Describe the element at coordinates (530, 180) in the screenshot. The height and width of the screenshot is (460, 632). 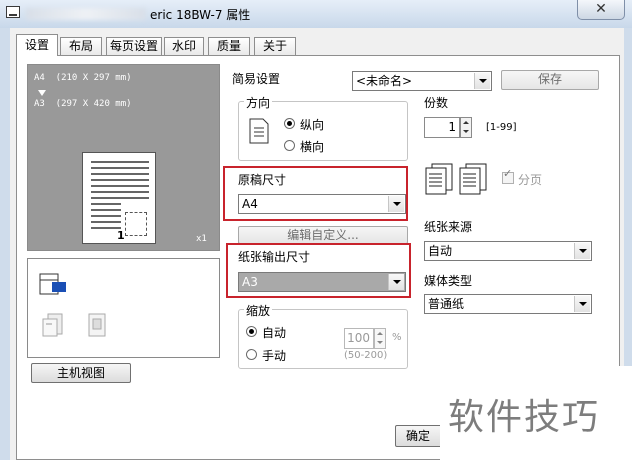
I see `collate-label: 分页` at that location.